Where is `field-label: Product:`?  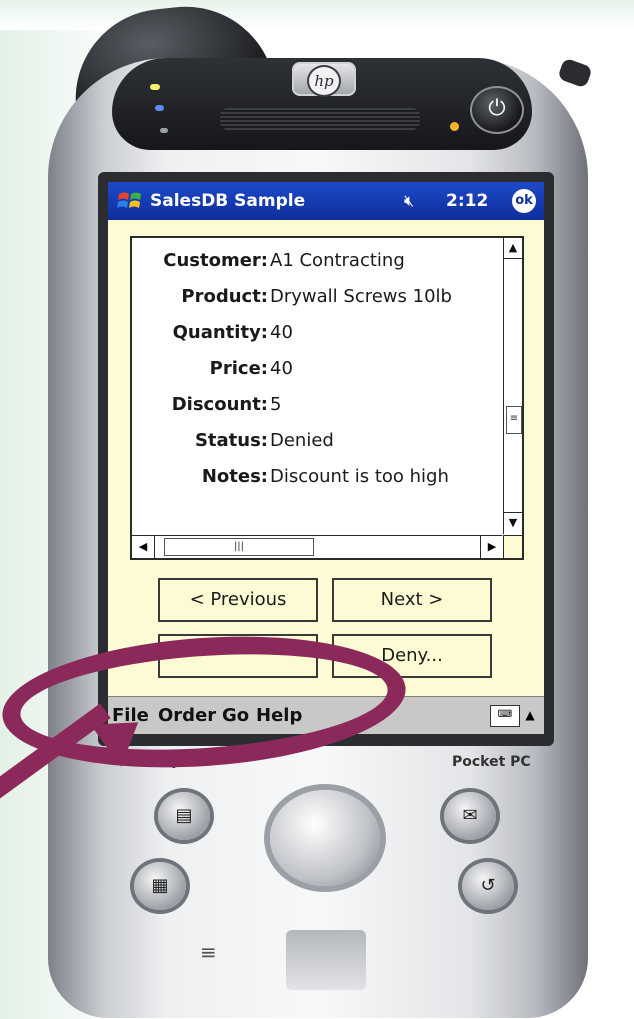
field-label: Product: is located at coordinates (224, 296).